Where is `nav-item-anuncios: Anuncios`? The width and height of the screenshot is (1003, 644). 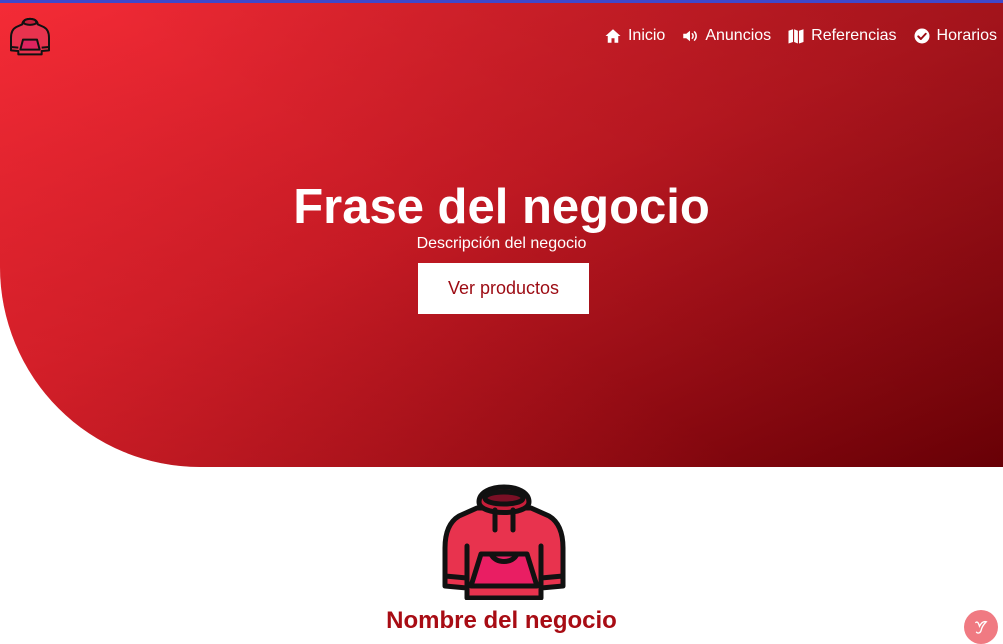
nav-item-anuncios: Anuncios is located at coordinates (726, 36).